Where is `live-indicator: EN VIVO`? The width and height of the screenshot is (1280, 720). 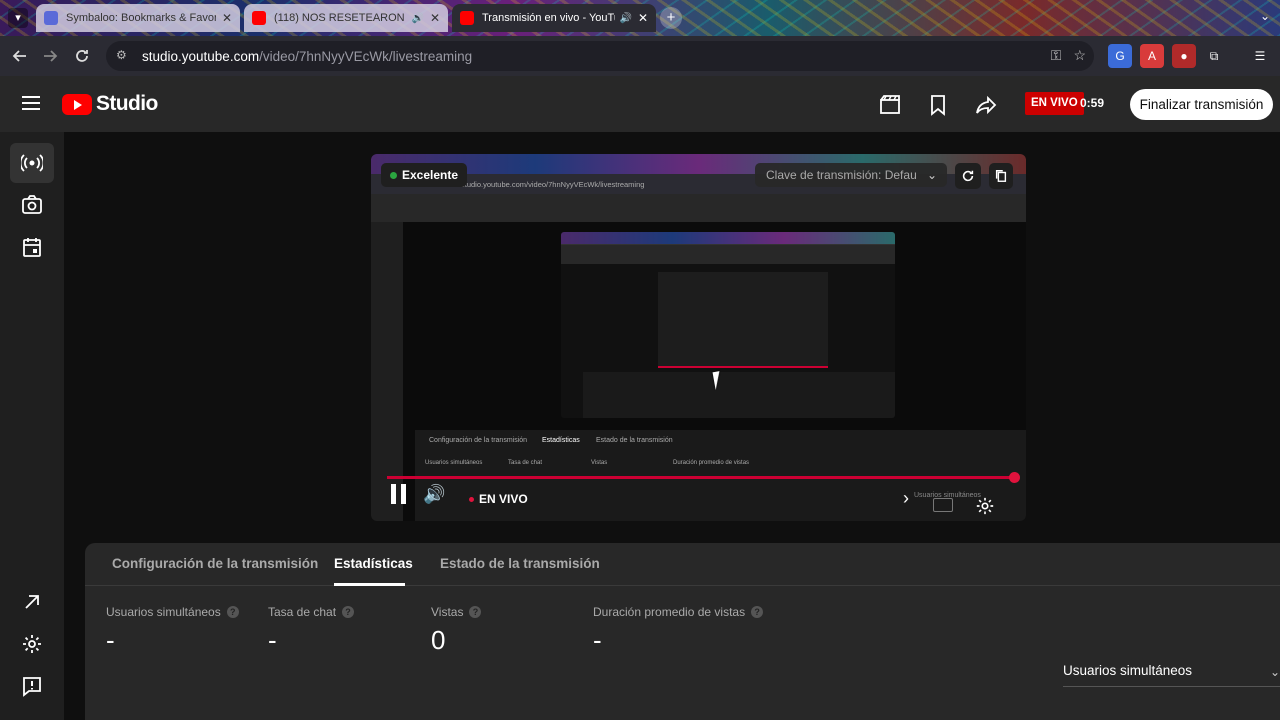 live-indicator: EN VIVO is located at coordinates (498, 499).